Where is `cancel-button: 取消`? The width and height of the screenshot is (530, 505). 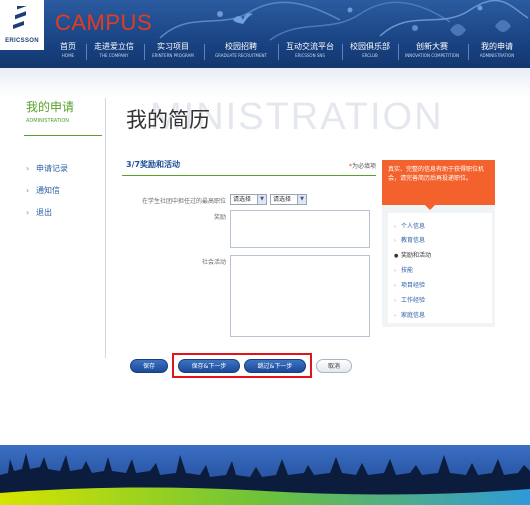 cancel-button: 取消 is located at coordinates (334, 366).